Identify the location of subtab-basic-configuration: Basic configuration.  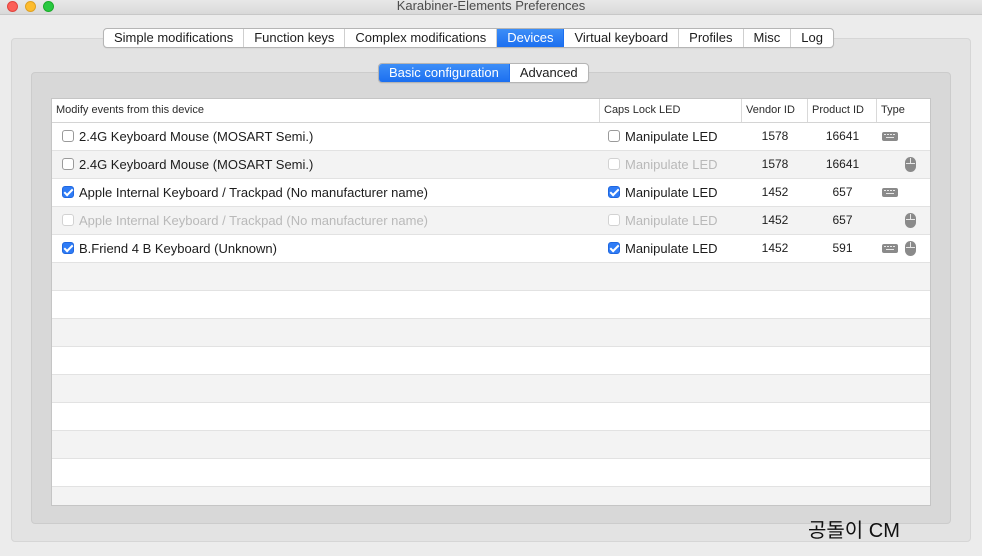
(444, 73).